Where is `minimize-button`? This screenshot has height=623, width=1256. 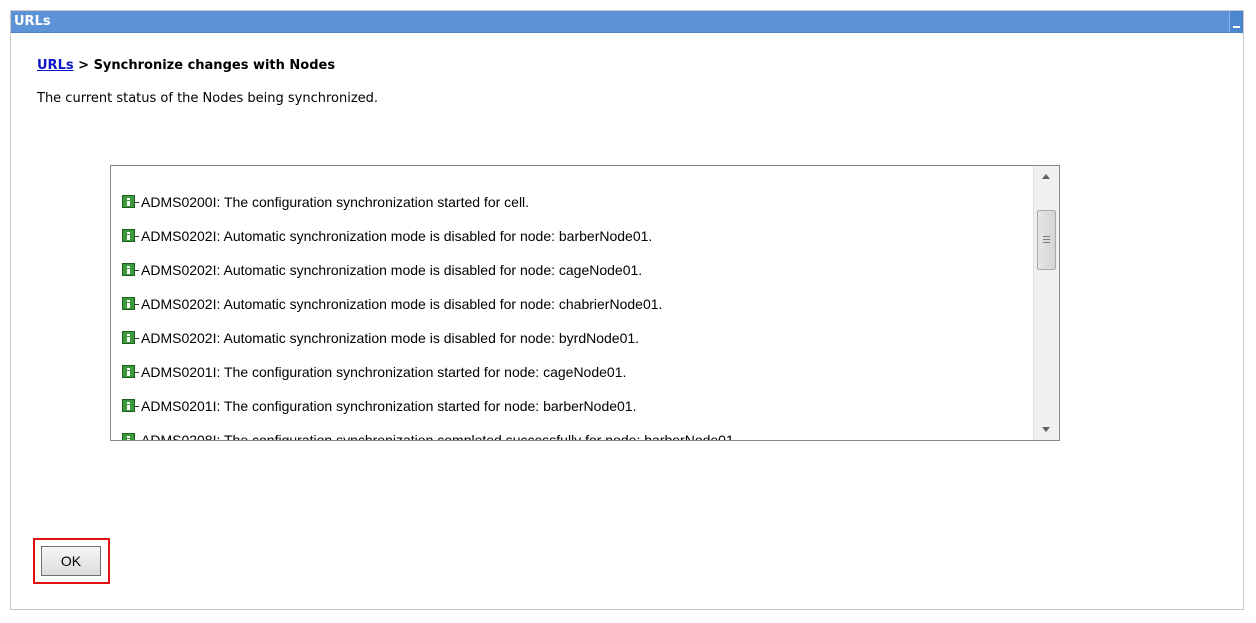
minimize-button is located at coordinates (1236, 21).